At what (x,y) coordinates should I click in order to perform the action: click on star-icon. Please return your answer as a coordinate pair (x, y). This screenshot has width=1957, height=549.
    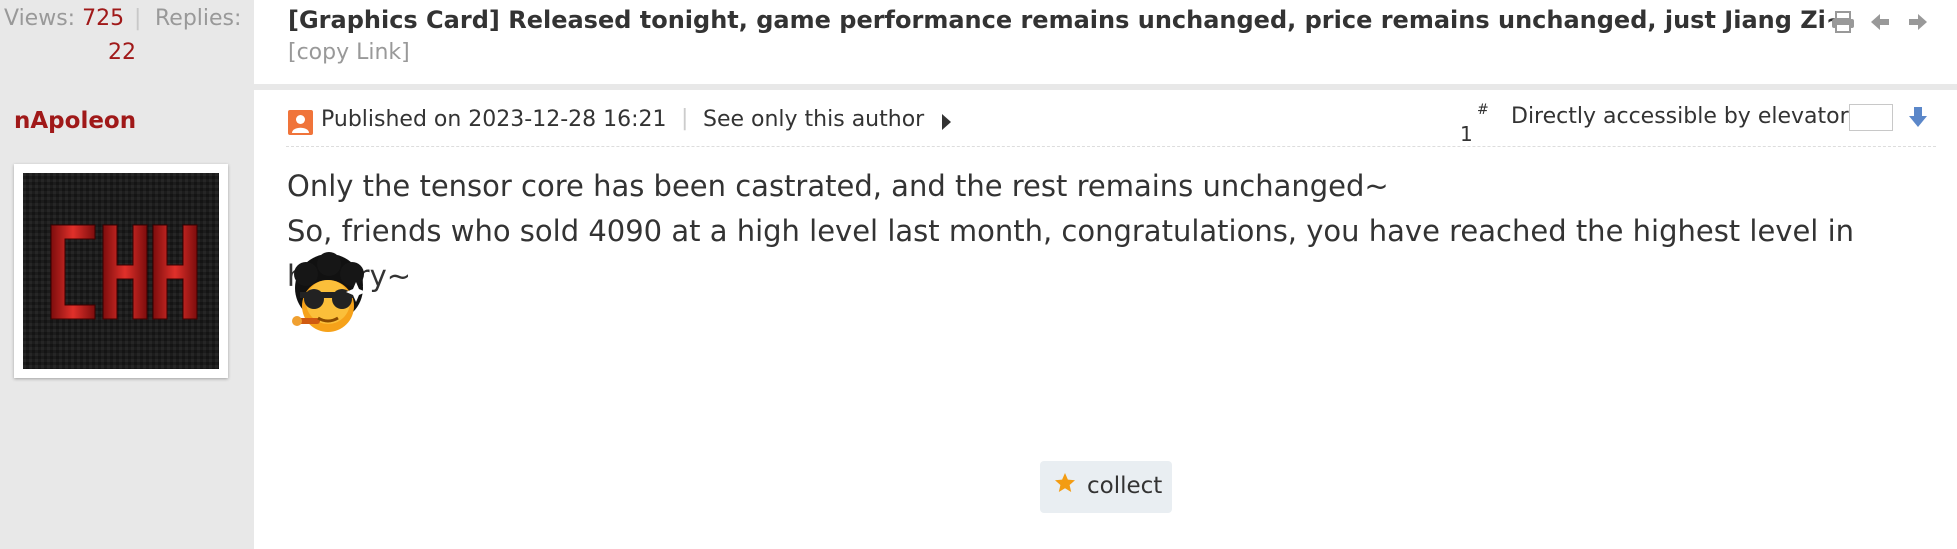
    Looking at the image, I should click on (1065, 485).